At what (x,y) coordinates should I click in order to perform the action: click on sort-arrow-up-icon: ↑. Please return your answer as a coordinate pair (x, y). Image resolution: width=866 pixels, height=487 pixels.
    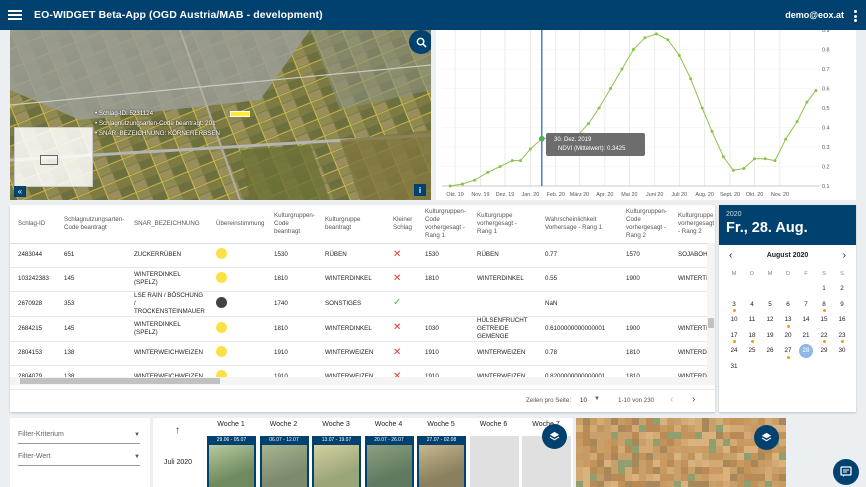
    Looking at the image, I should click on (177, 430).